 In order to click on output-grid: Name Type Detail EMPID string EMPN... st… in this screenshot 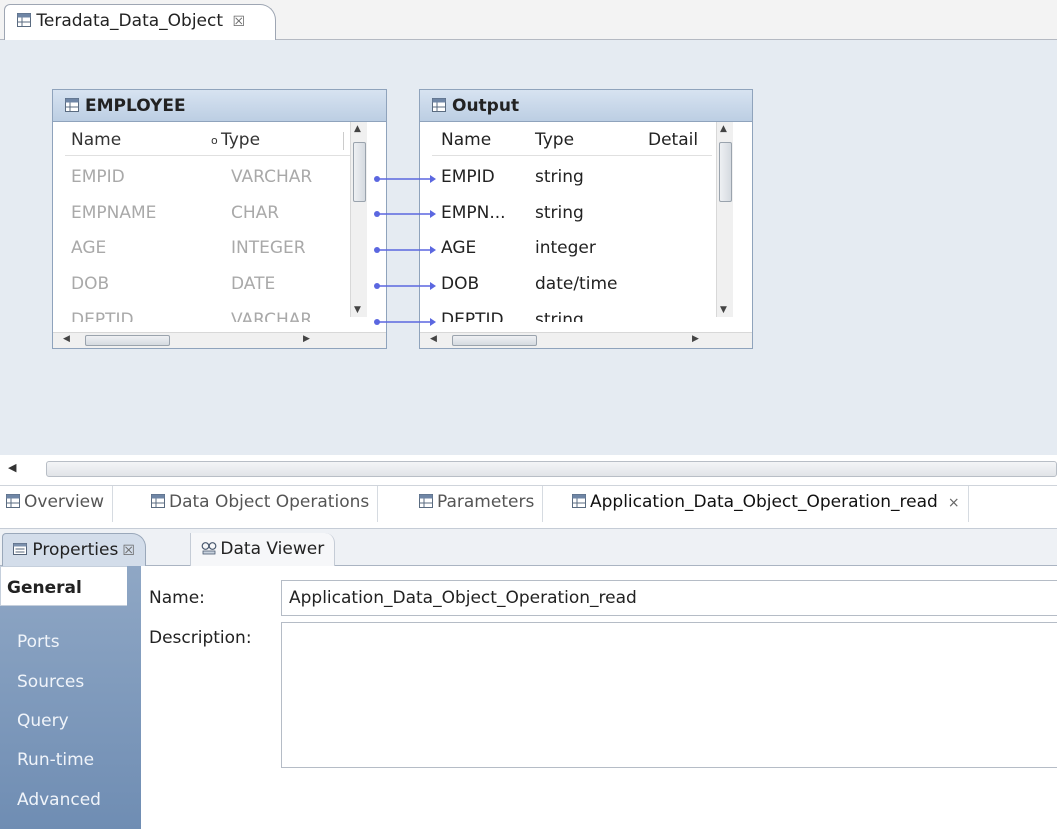, I will do `click(586, 235)`.